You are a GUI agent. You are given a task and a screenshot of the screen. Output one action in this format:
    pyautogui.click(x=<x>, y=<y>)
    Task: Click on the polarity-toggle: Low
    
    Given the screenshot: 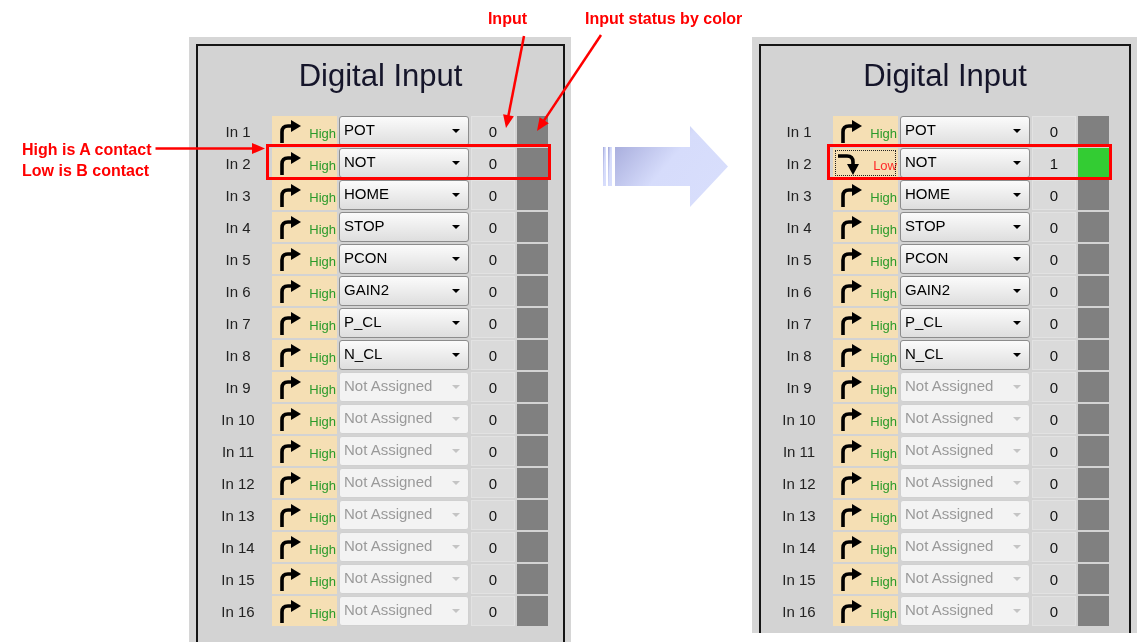 What is the action you would take?
    pyautogui.click(x=865, y=163)
    